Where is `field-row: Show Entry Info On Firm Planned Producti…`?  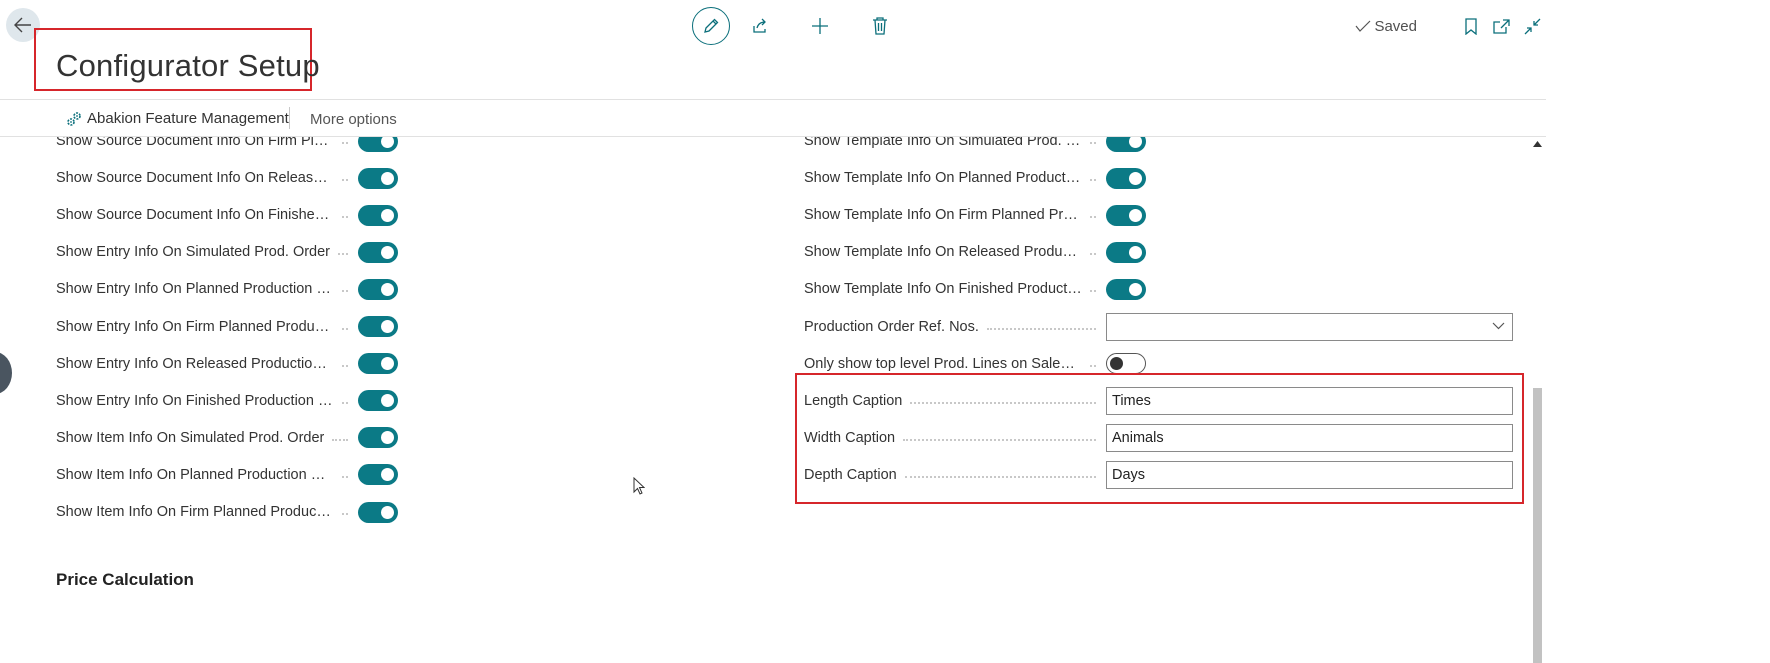
field-row: Show Entry Info On Firm Planned Producti… is located at coordinates (227, 327).